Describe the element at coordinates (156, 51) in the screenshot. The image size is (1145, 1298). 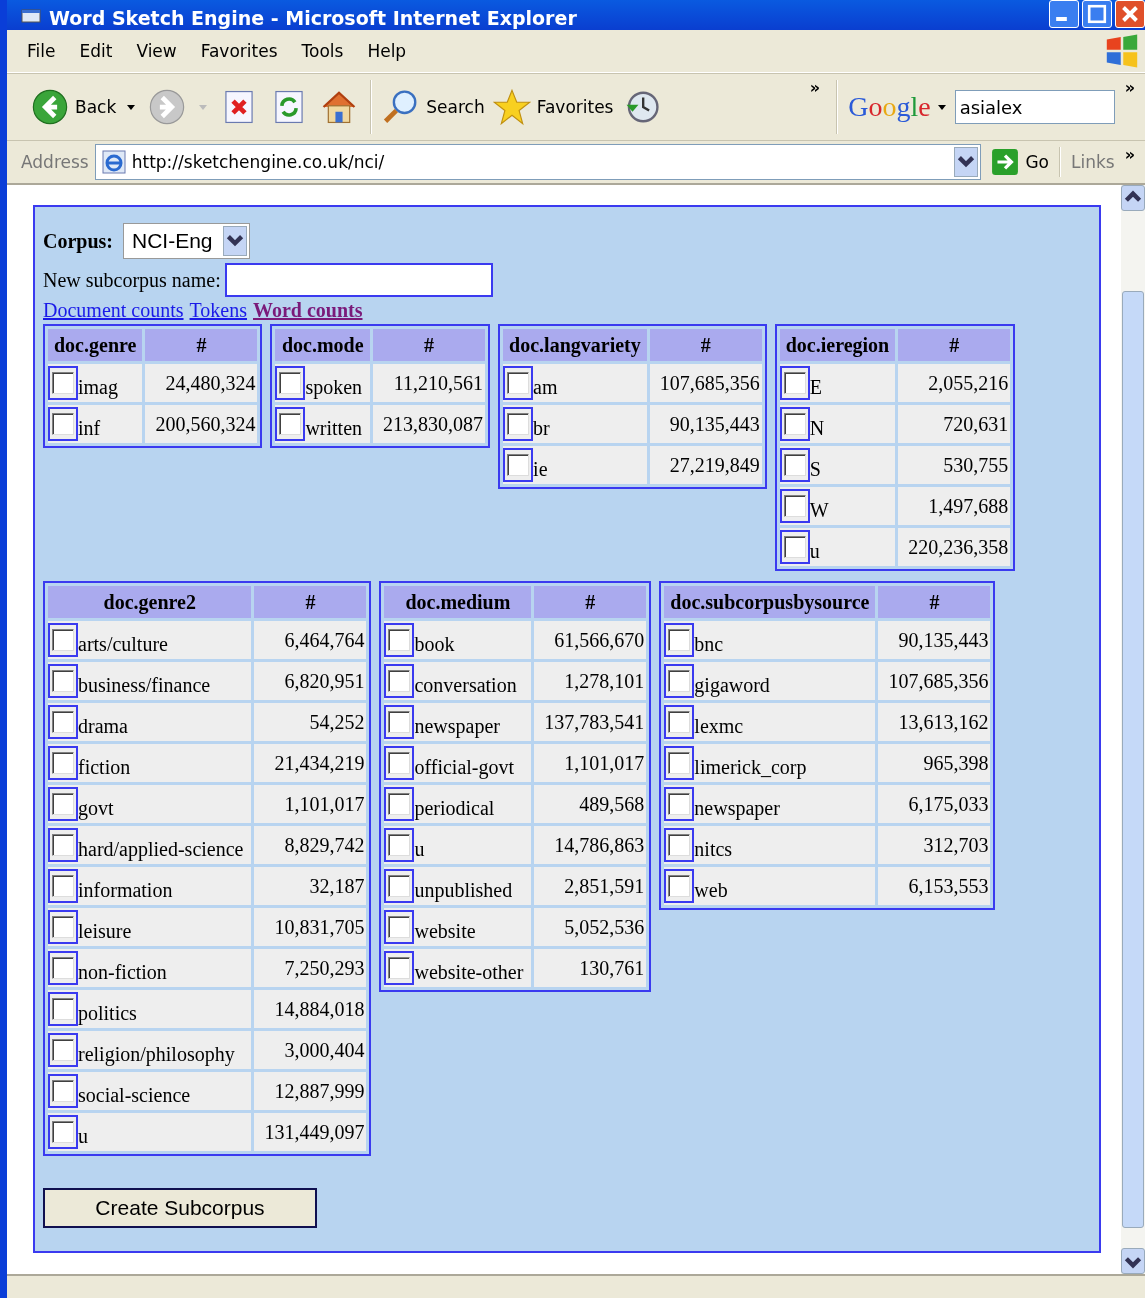
I see `menu-item: View` at that location.